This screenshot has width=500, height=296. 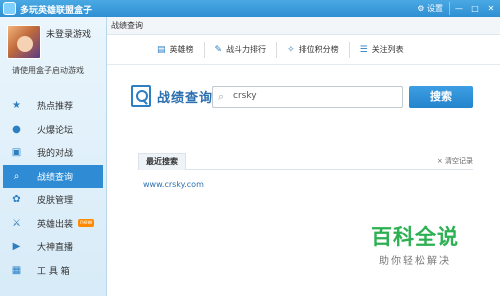 I want to click on tab-label: 排位积分榜, so click(x=318, y=49).